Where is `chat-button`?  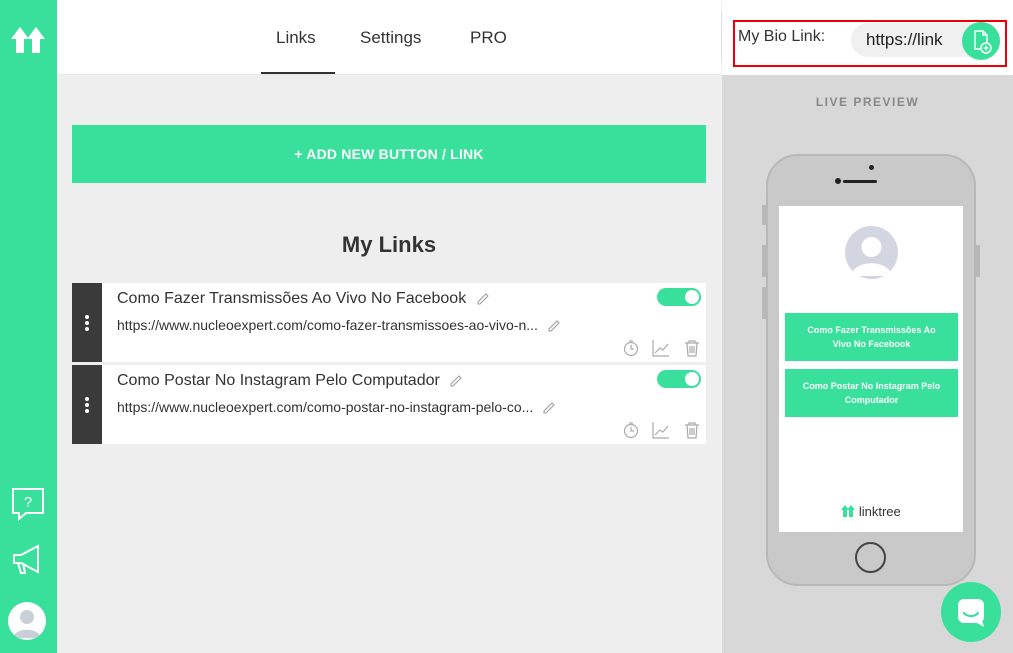 chat-button is located at coordinates (971, 612).